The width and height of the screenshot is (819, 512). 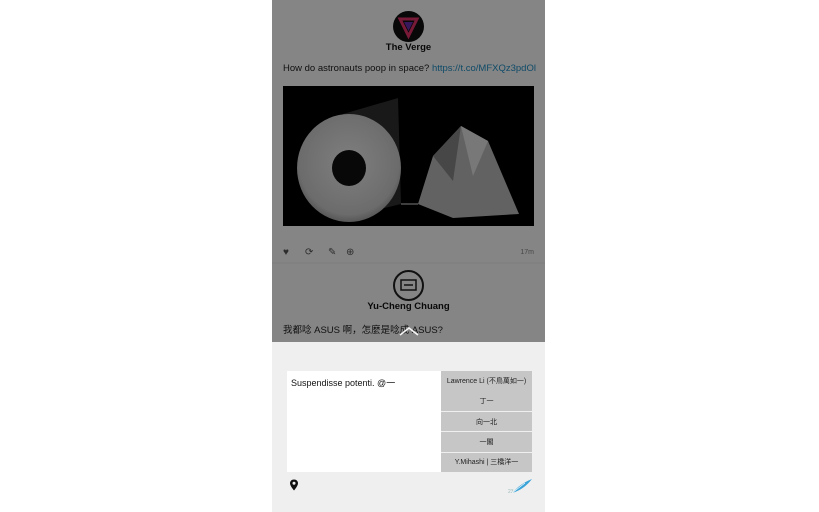 What do you see at coordinates (409, 331) in the screenshot?
I see `chevron-up-icon` at bounding box center [409, 331].